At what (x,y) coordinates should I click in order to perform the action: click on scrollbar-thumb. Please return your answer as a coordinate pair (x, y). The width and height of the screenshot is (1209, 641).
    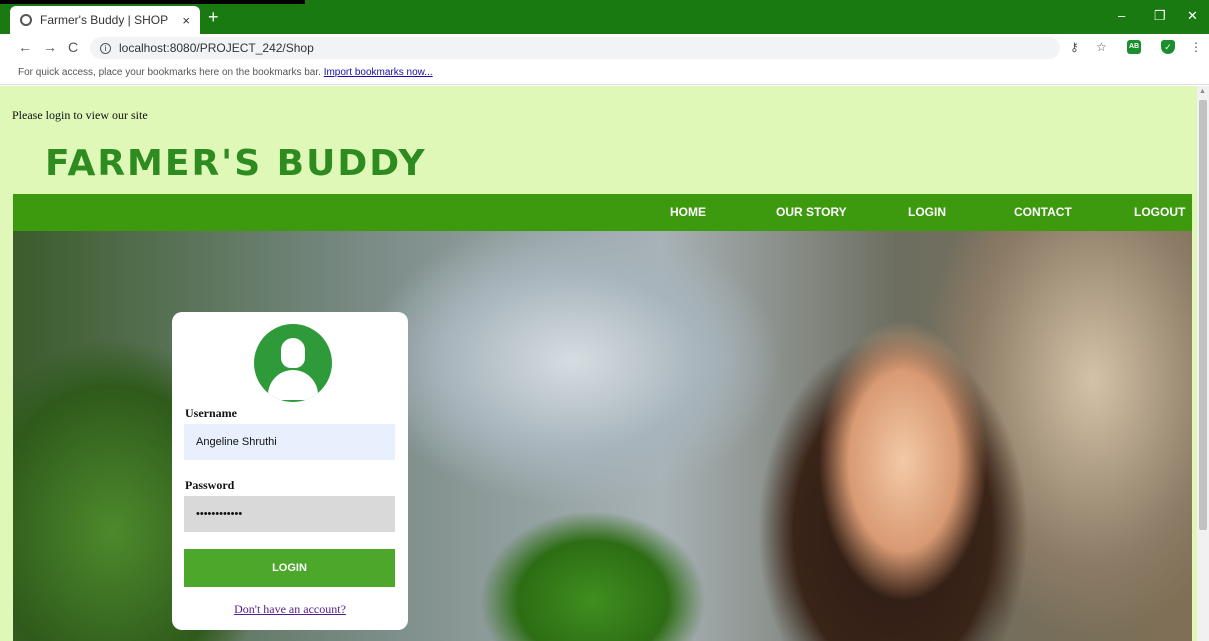
    Looking at the image, I should click on (1203, 315).